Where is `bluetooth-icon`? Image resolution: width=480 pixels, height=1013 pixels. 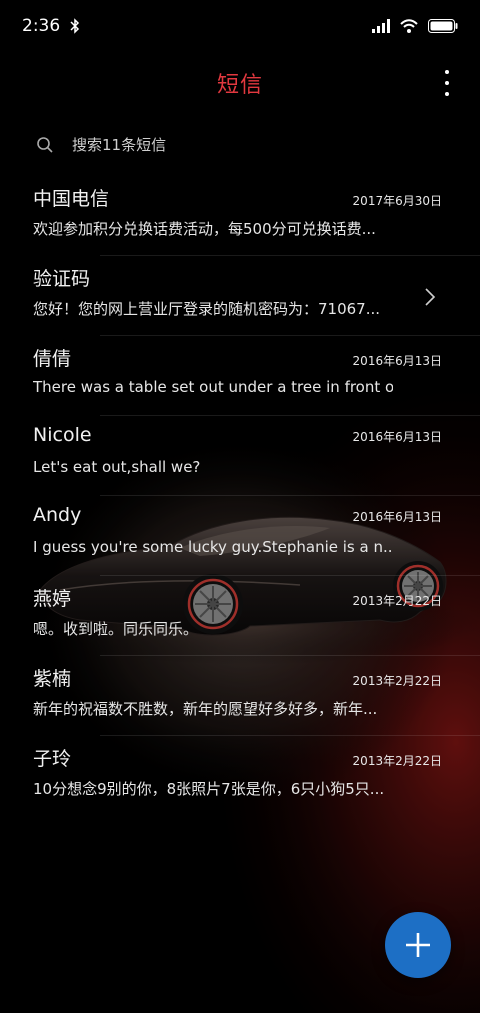 bluetooth-icon is located at coordinates (75, 26).